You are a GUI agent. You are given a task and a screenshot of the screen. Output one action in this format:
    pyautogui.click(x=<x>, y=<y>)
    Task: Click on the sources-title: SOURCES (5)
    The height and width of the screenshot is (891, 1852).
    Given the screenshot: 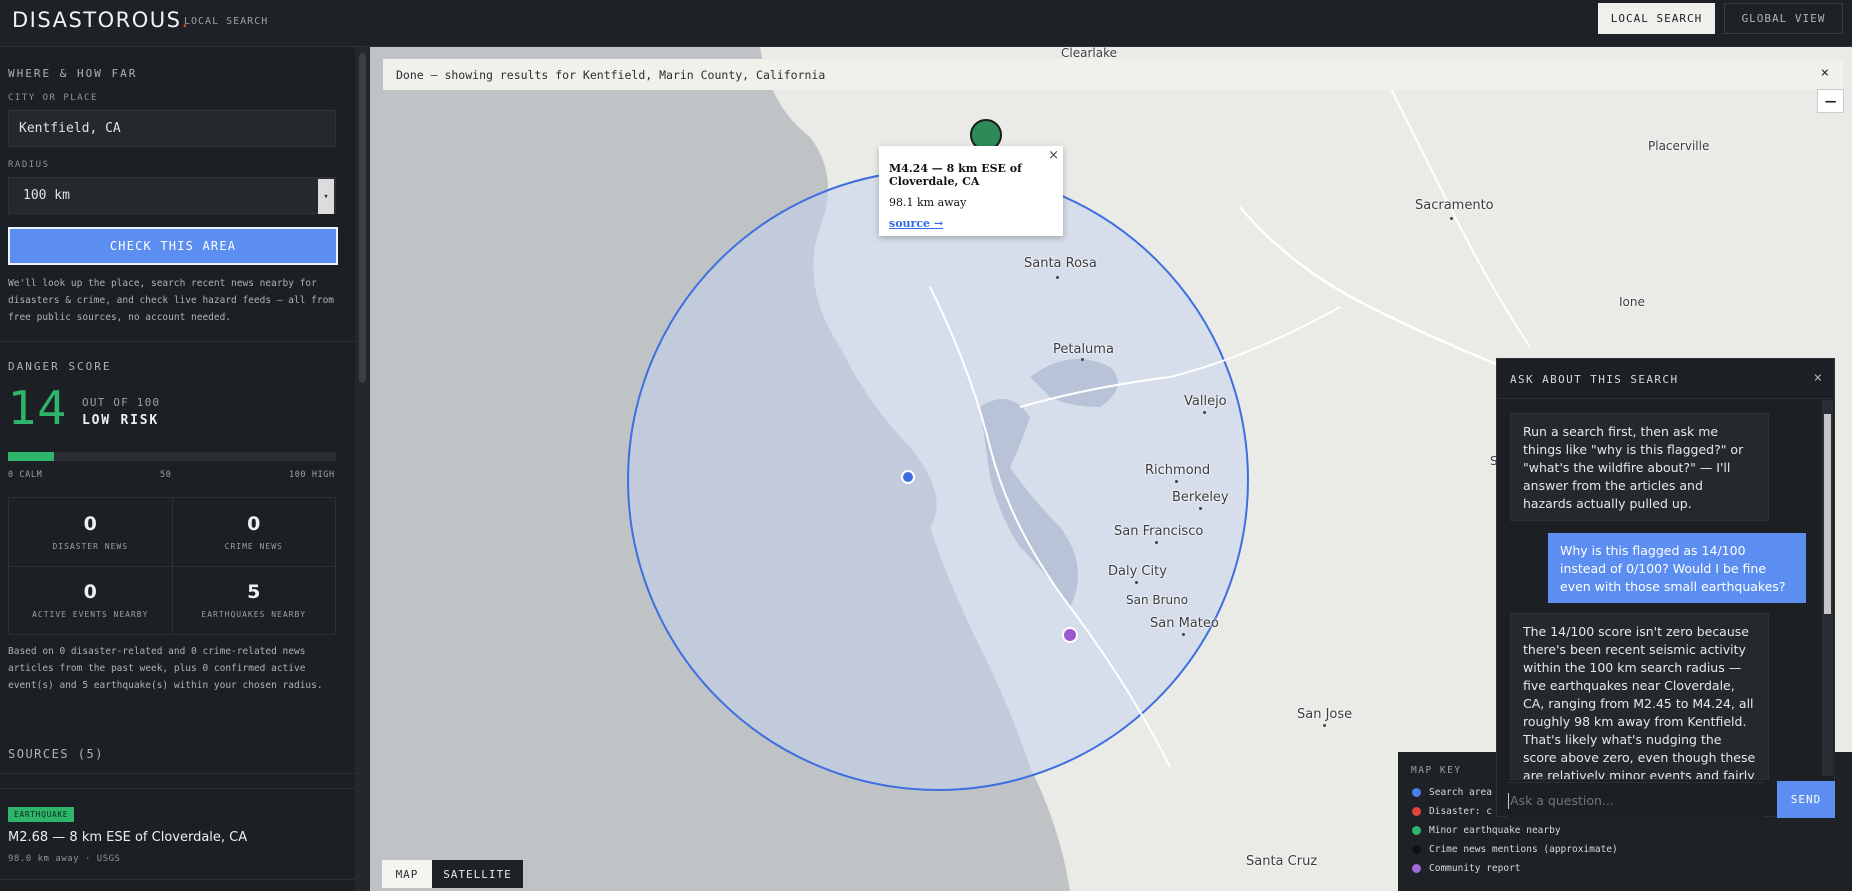 What is the action you would take?
    pyautogui.click(x=56, y=754)
    